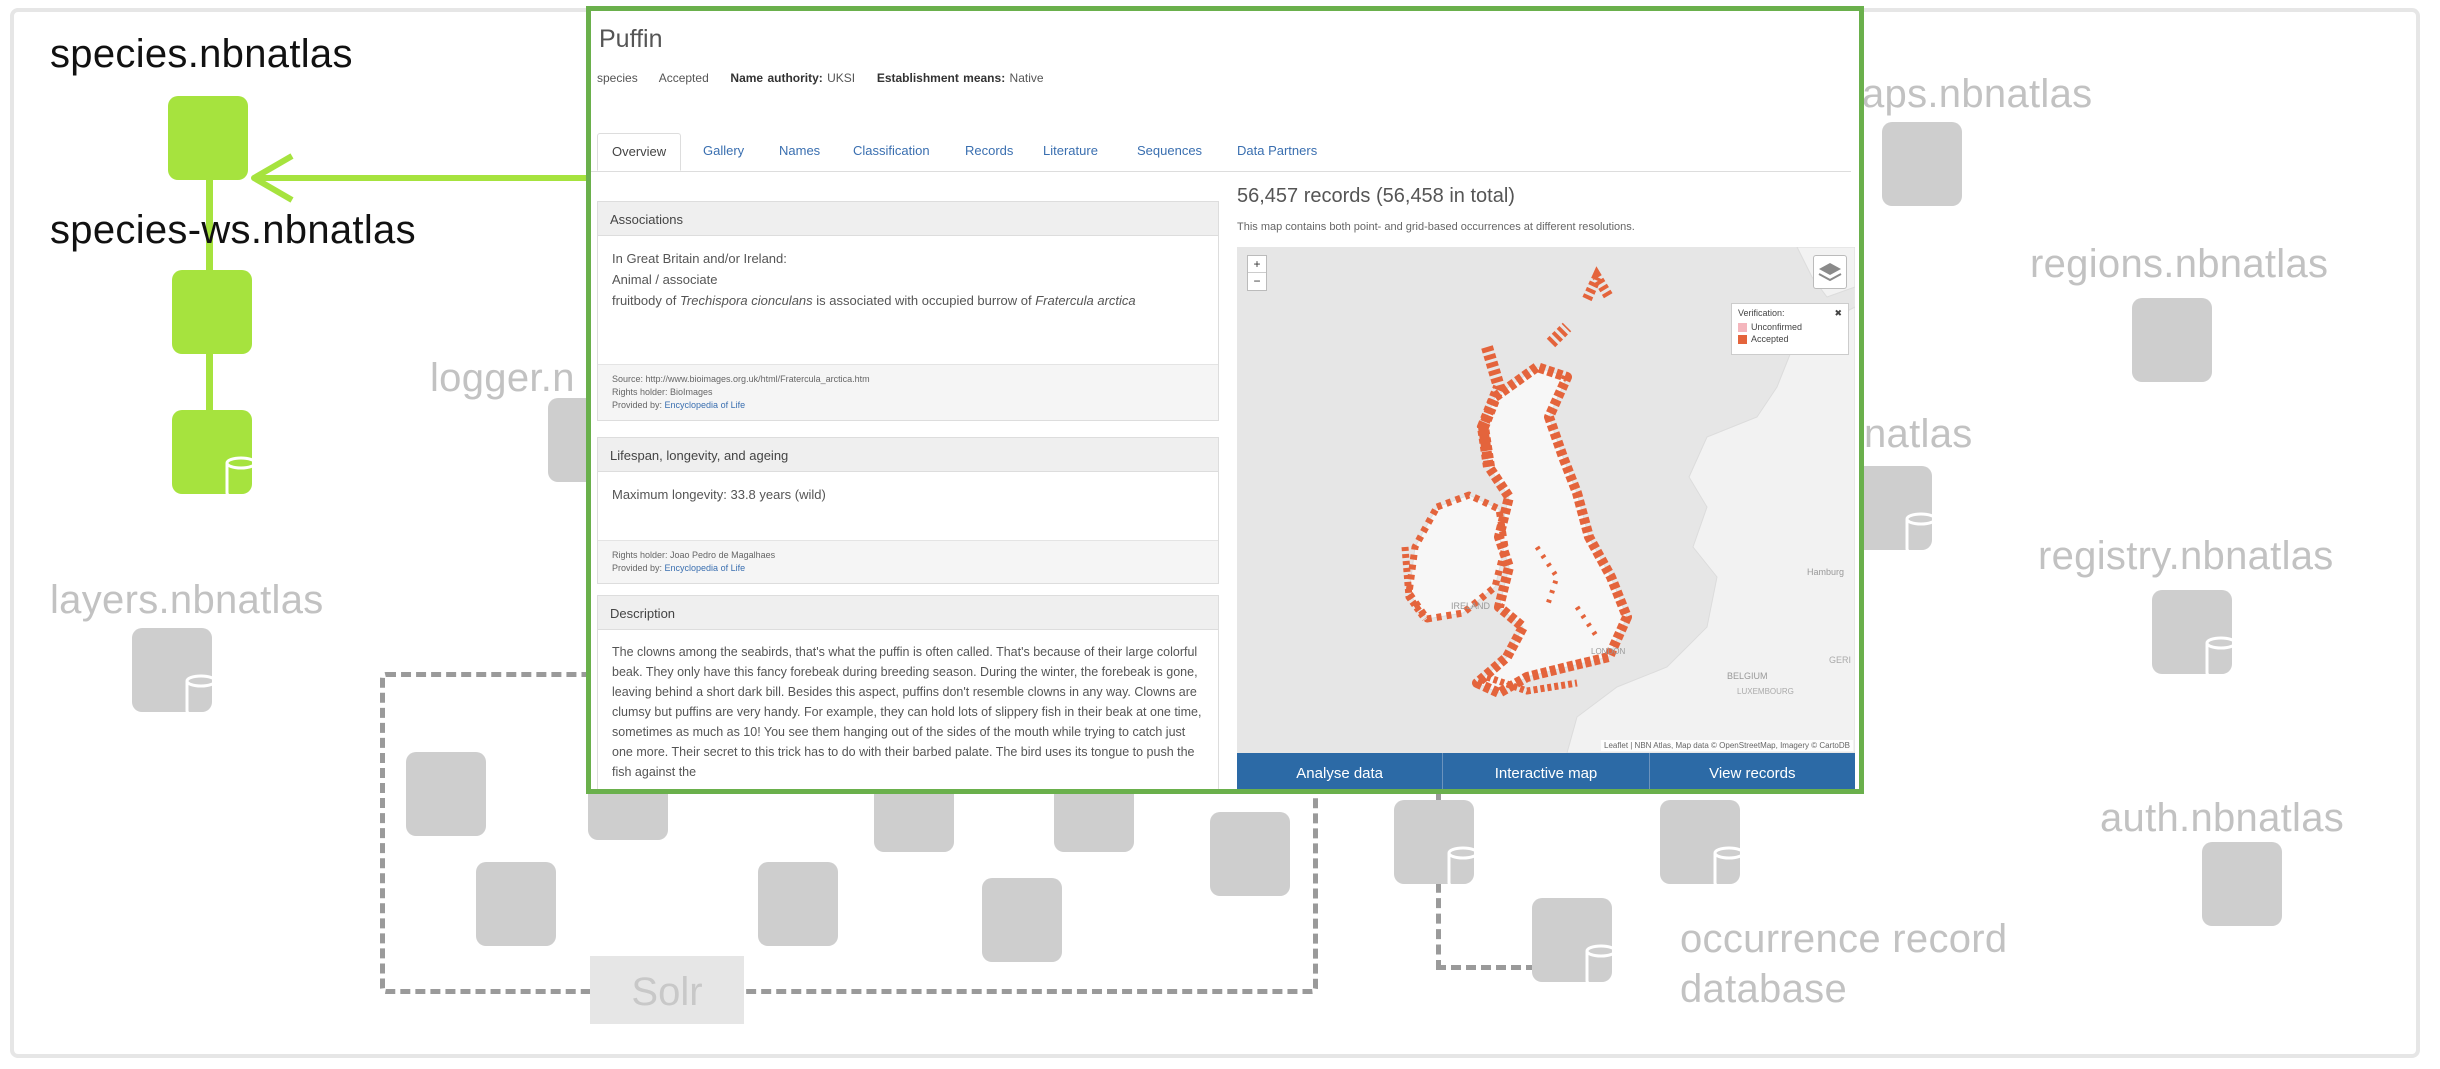  What do you see at coordinates (617, 78) in the screenshot?
I see `rank: species` at bounding box center [617, 78].